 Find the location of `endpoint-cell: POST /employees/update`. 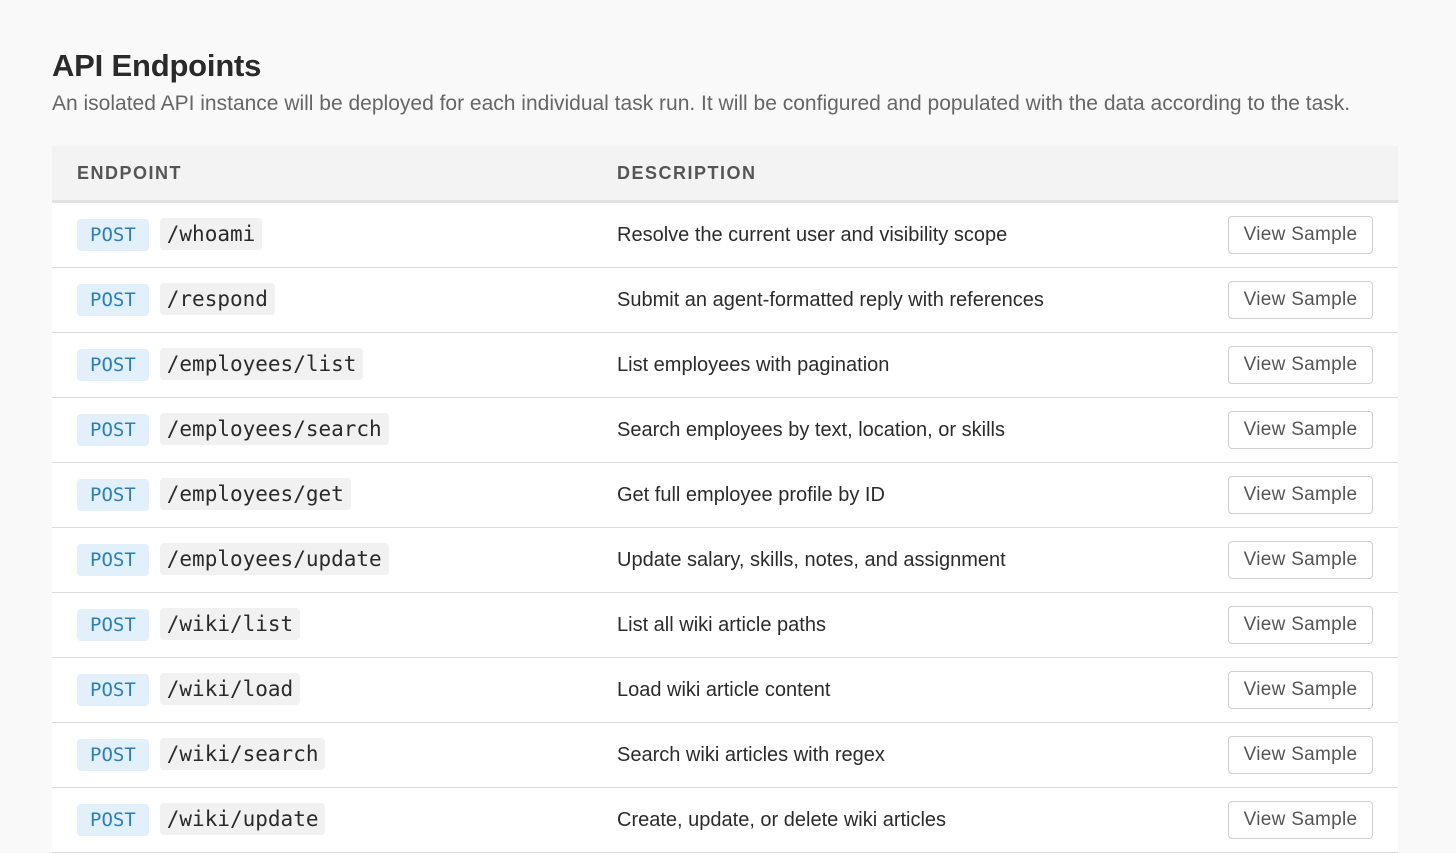

endpoint-cell: POST /employees/update is located at coordinates (322, 559).